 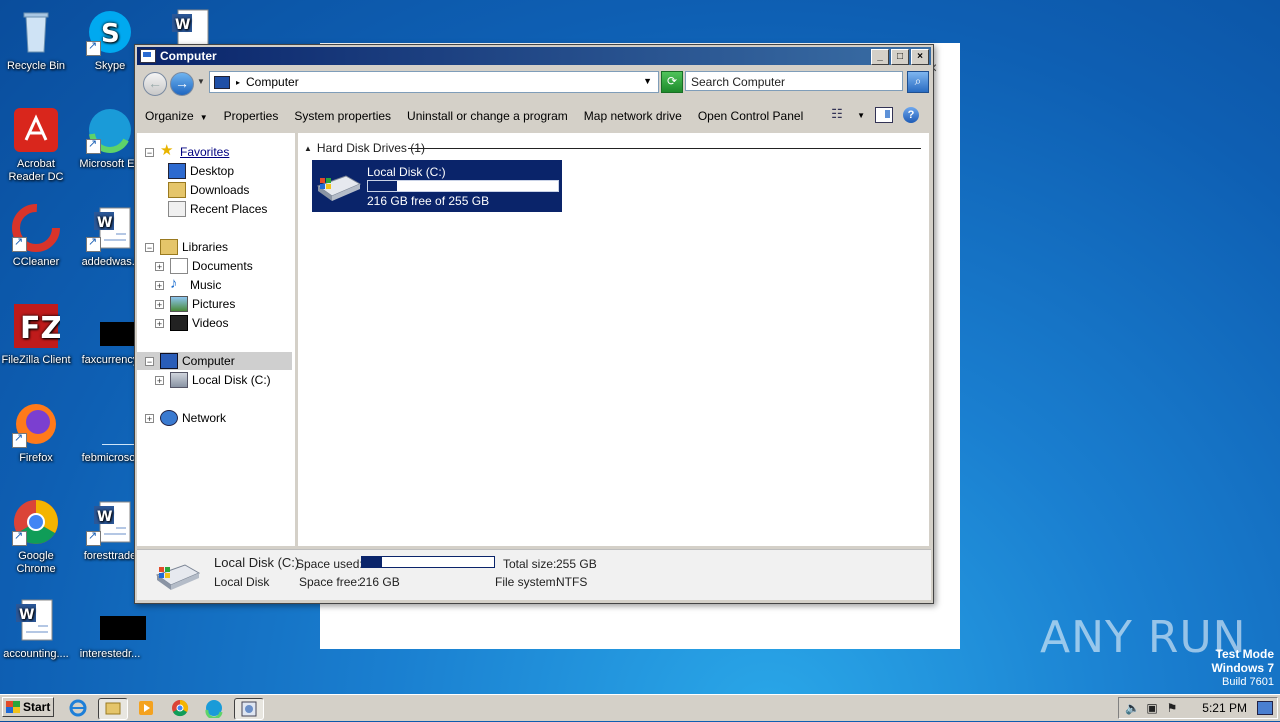 What do you see at coordinates (28, 707) in the screenshot?
I see `start-button: Start` at bounding box center [28, 707].